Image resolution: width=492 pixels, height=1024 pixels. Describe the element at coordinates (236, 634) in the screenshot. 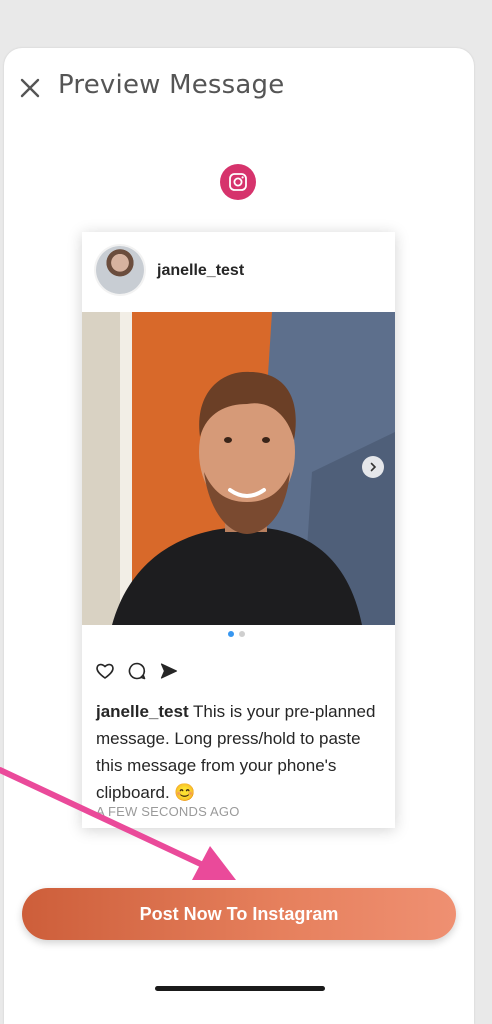

I see `carousel-indicator` at that location.